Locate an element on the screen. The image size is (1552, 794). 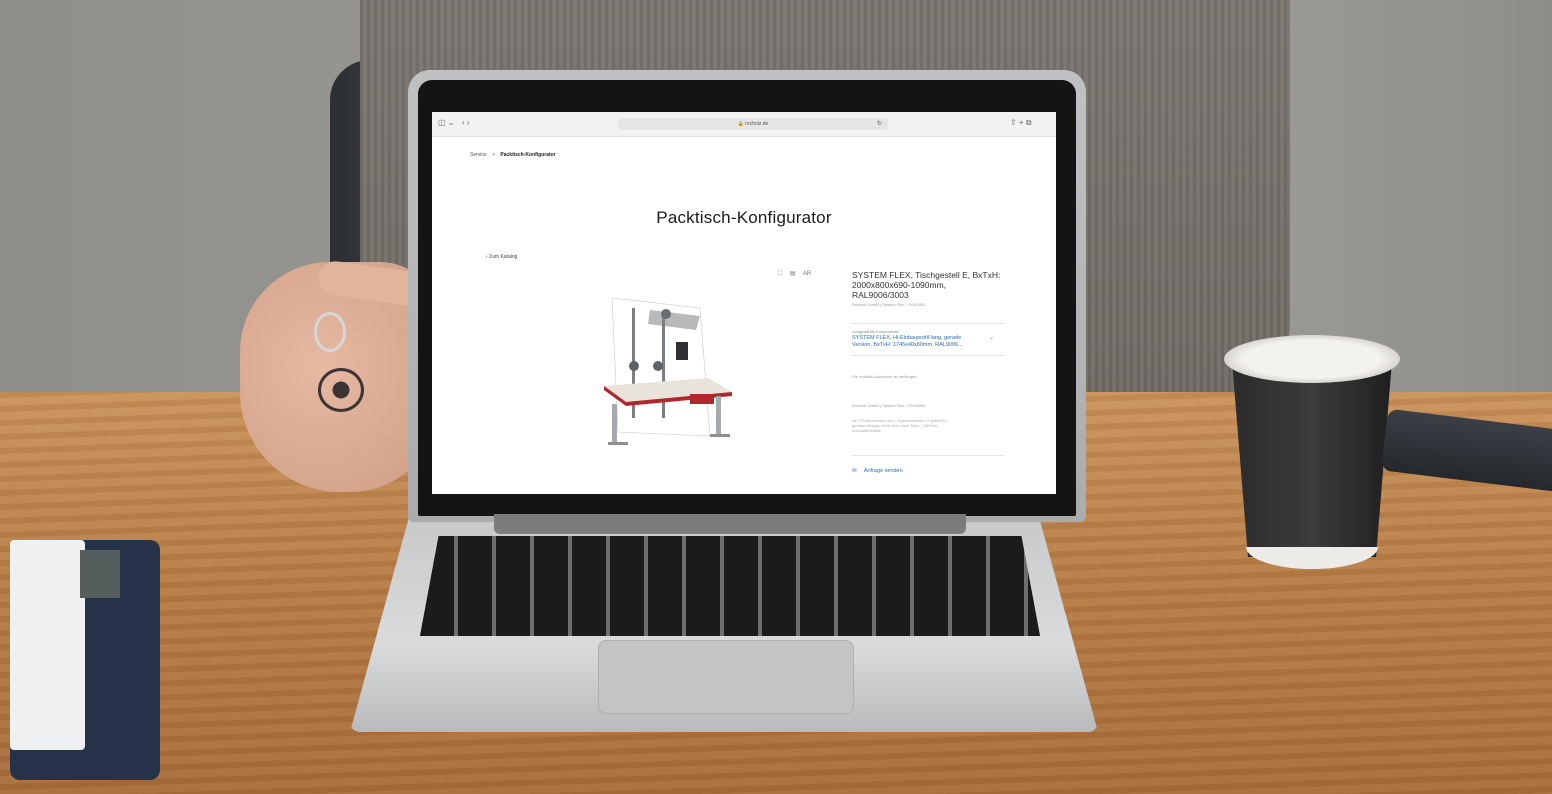
model-lamp is located at coordinates (666, 314).